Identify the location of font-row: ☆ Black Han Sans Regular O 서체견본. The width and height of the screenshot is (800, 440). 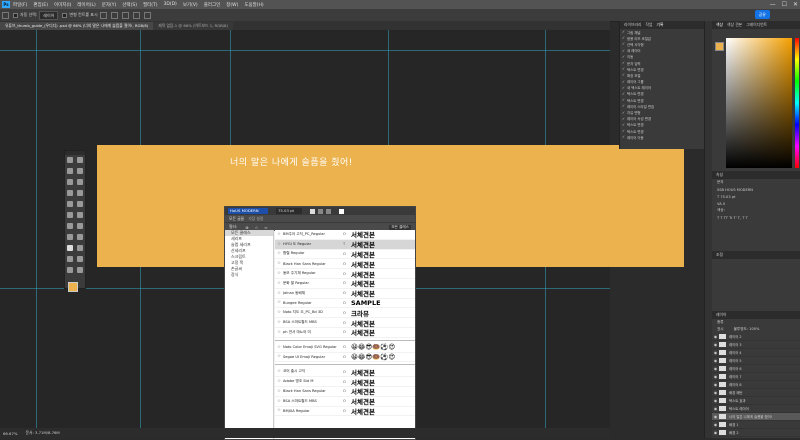
(345, 264).